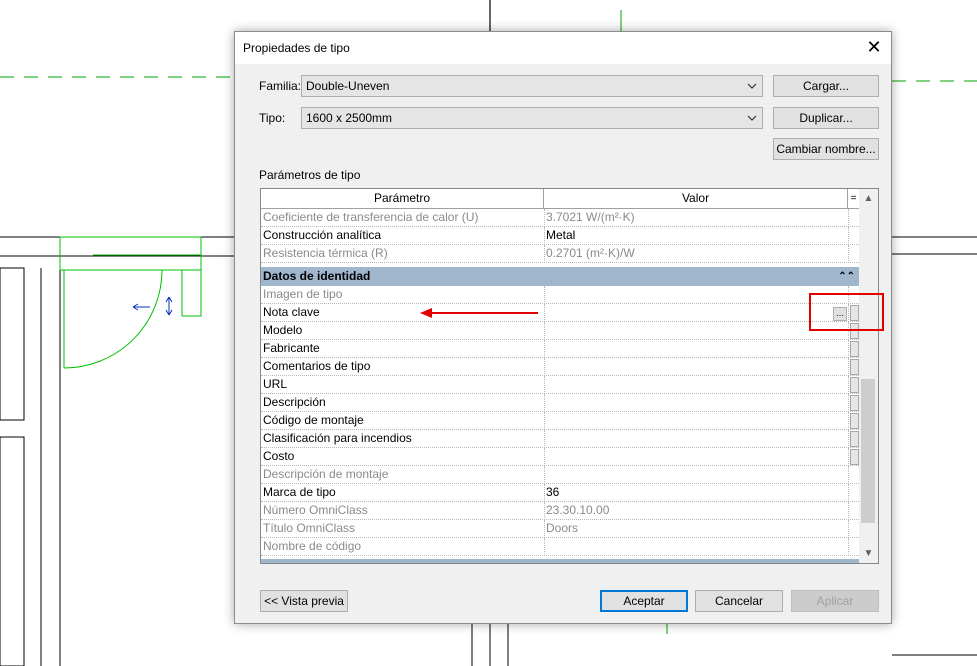 The image size is (977, 666). What do you see at coordinates (560, 561) in the screenshot?
I see `group-band-bottom` at bounding box center [560, 561].